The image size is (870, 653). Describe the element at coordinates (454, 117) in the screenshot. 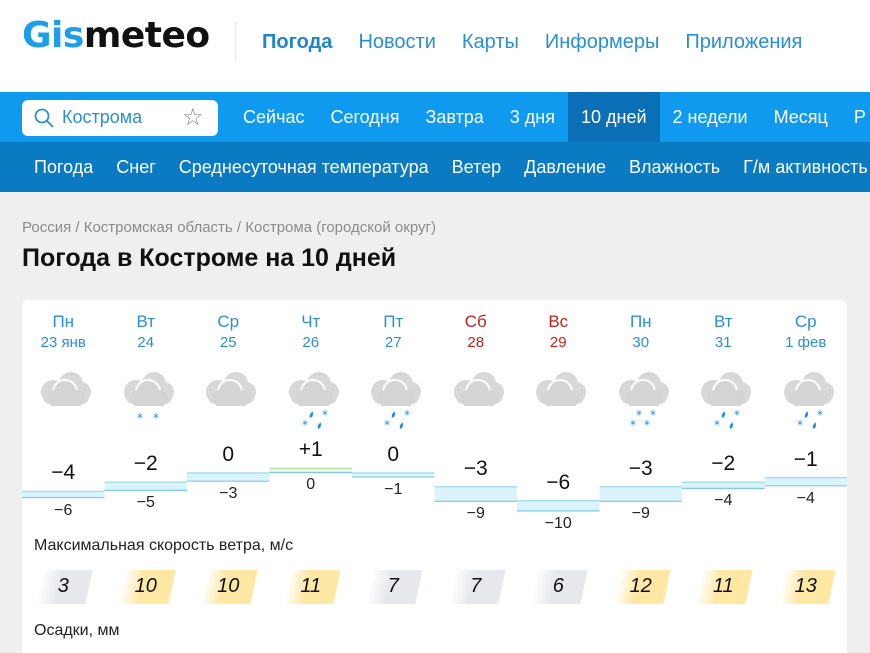

I see `tab-tomorrow: Завтра` at that location.